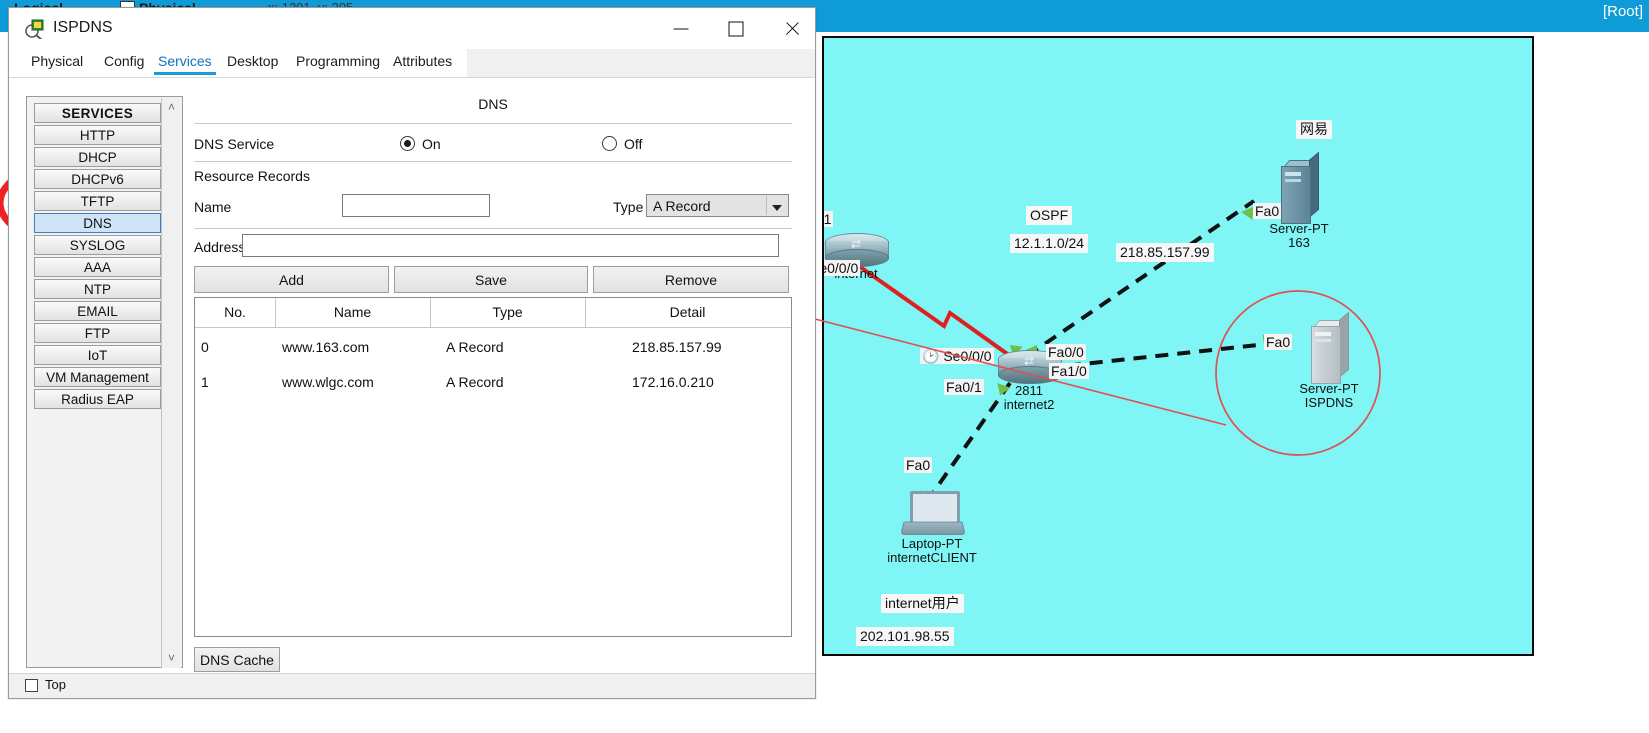 This screenshot has width=1649, height=733. I want to click on label-ospf: OSPF, so click(1049, 215).